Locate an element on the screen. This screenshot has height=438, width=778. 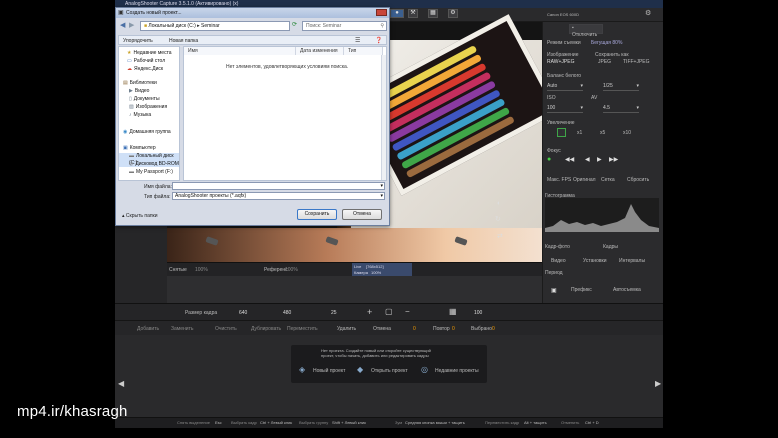
tree-item: ▶ Видео is located at coordinates (139, 91).